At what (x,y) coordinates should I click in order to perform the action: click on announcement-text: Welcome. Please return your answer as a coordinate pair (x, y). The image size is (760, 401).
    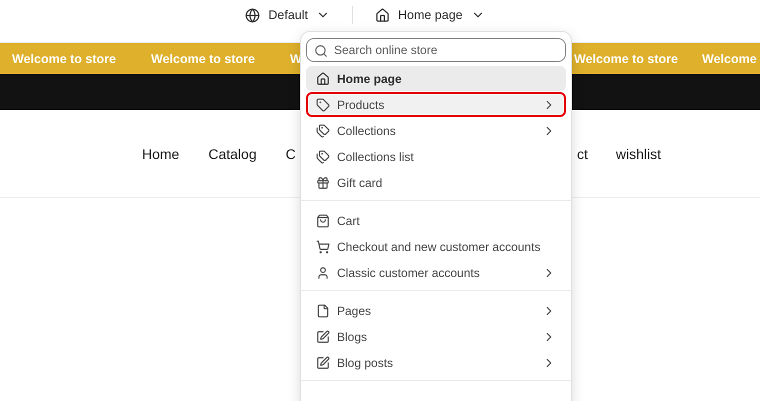
    Looking at the image, I should click on (729, 59).